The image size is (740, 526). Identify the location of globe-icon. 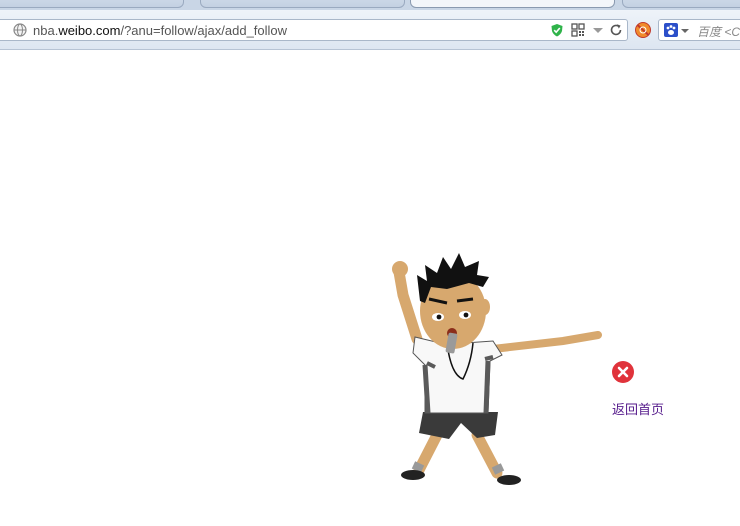
(20, 30).